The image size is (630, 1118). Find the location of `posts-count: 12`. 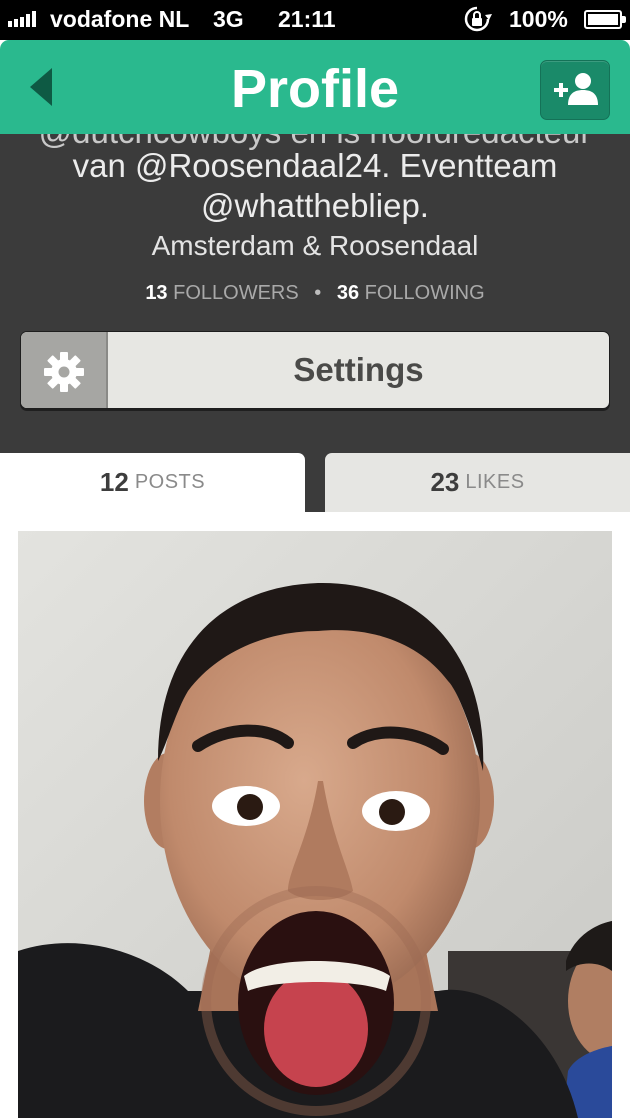

posts-count: 12 is located at coordinates (114, 482).